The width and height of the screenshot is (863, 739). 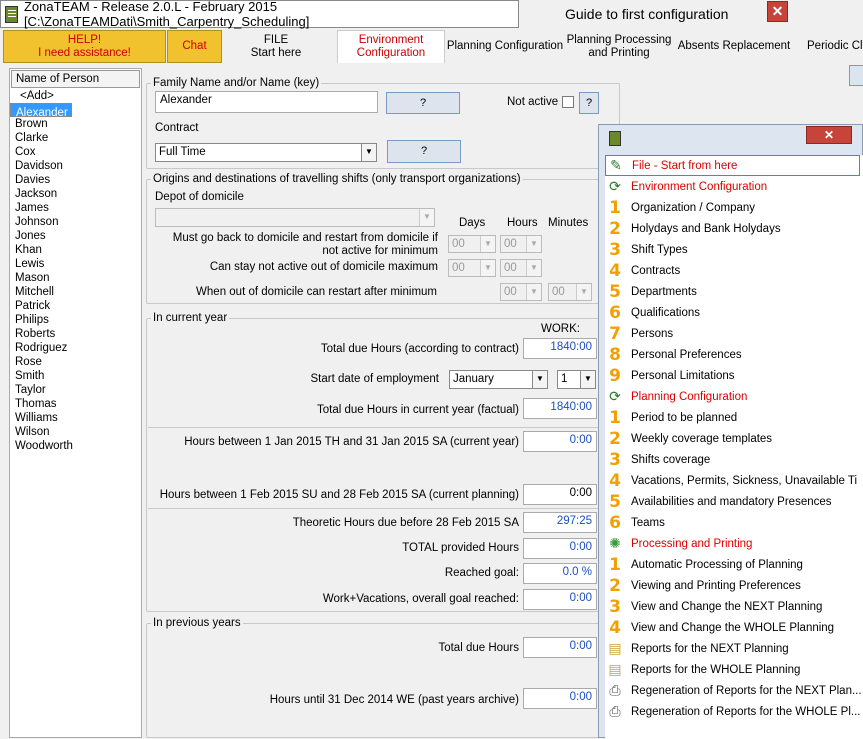 I want to click on guide-item: ✺ Processing and Printing, so click(x=734, y=543).